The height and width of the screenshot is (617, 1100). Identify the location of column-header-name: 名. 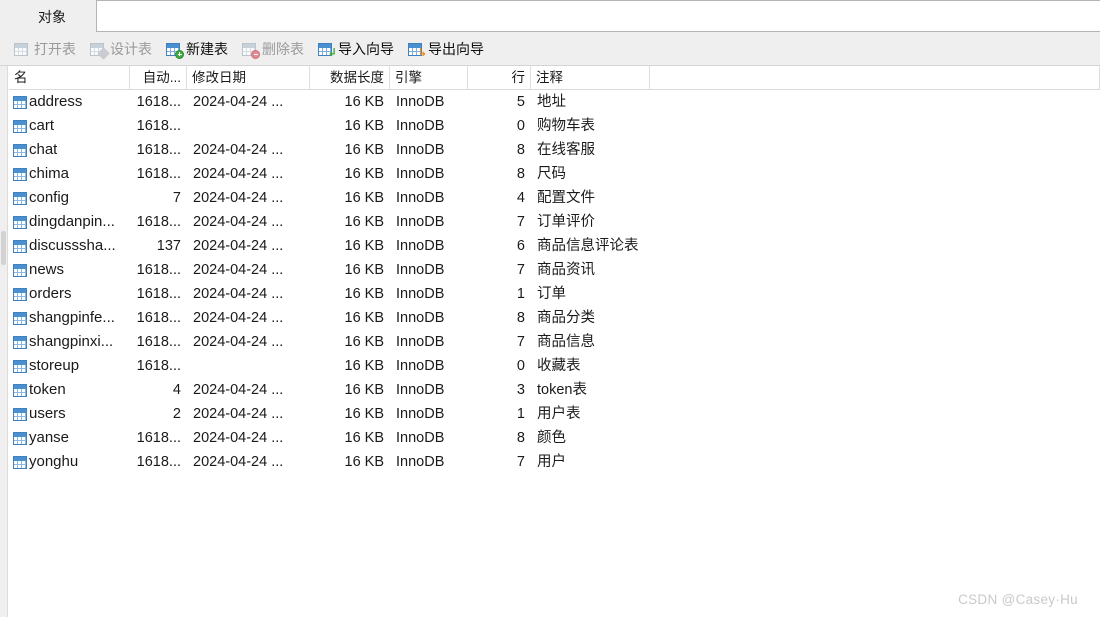
(69, 77).